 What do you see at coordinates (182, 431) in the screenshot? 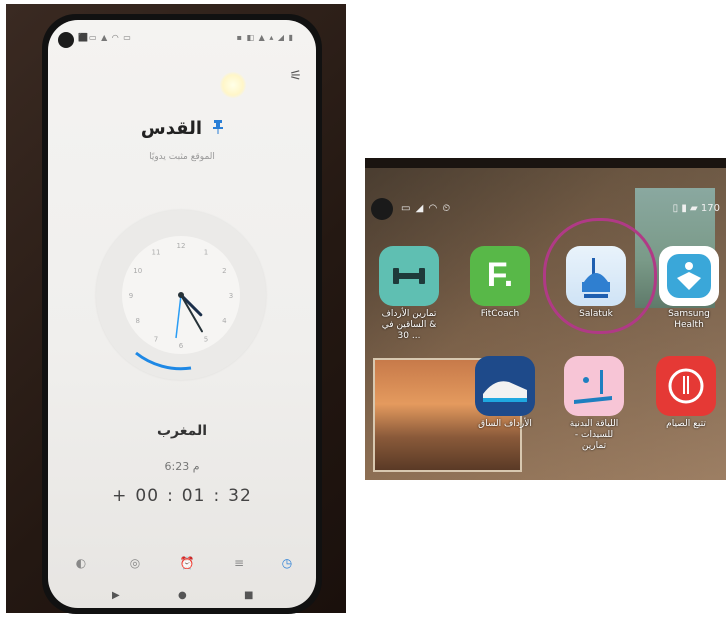
I see `next-prayer-name: المغرب` at bounding box center [182, 431].